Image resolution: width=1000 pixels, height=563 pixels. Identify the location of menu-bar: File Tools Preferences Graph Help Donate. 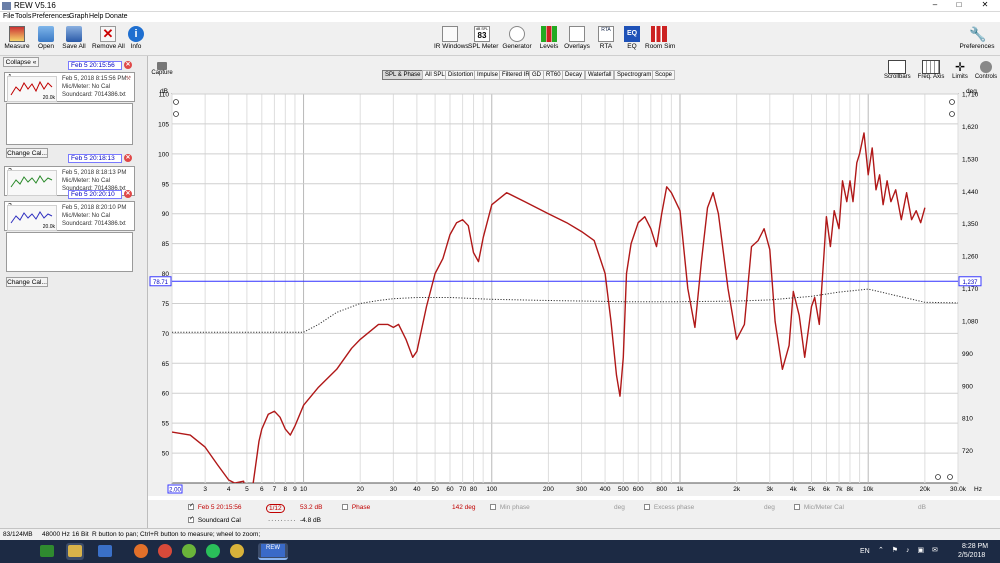
(500, 17).